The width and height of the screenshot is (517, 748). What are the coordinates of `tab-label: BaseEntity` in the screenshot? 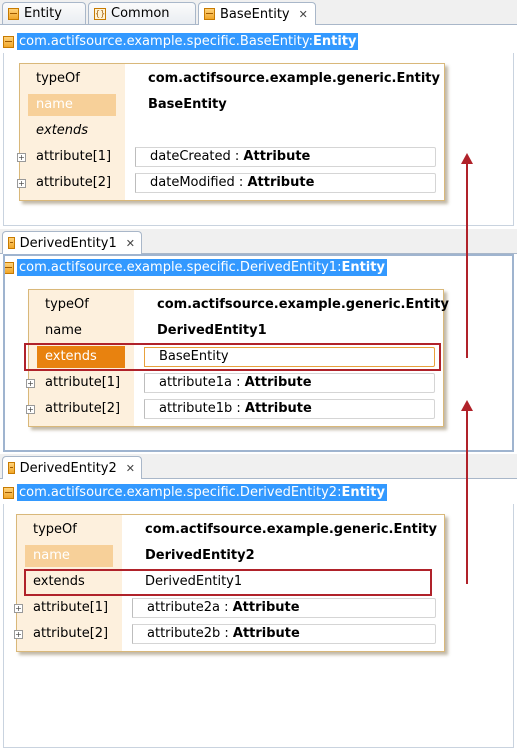 It's located at (255, 14).